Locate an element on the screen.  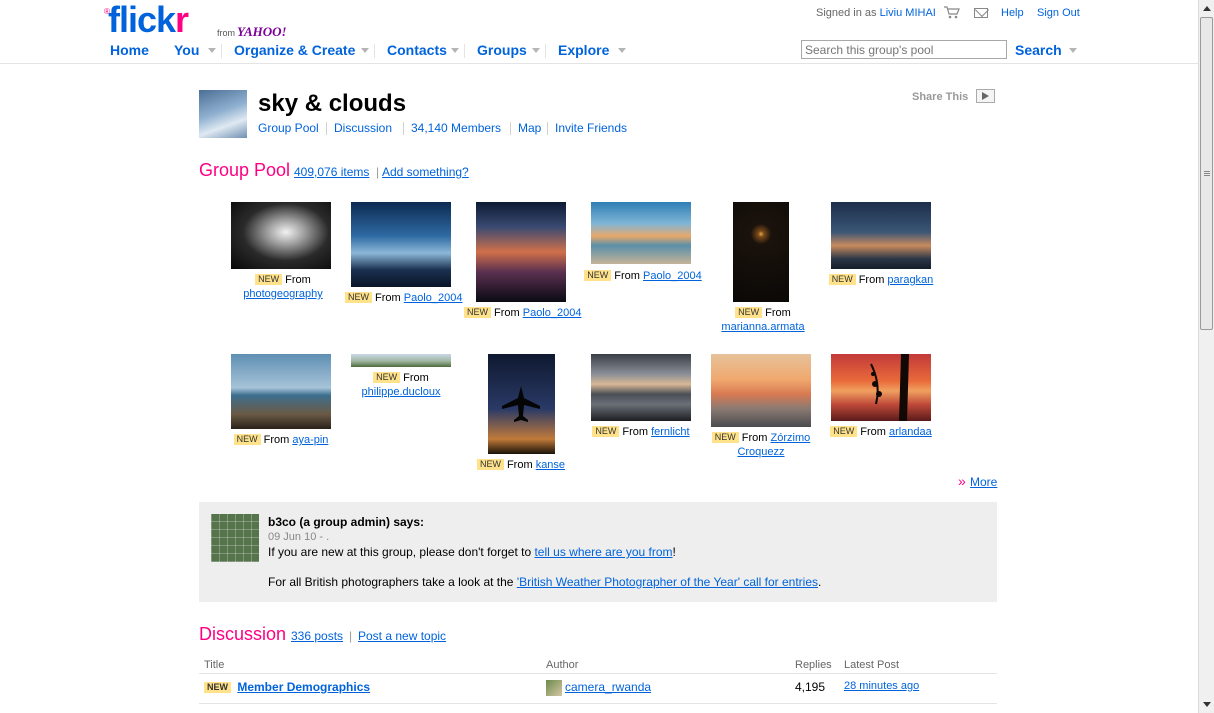
topic-latest-post-link: 28 minutes ago is located at coordinates (881, 686).